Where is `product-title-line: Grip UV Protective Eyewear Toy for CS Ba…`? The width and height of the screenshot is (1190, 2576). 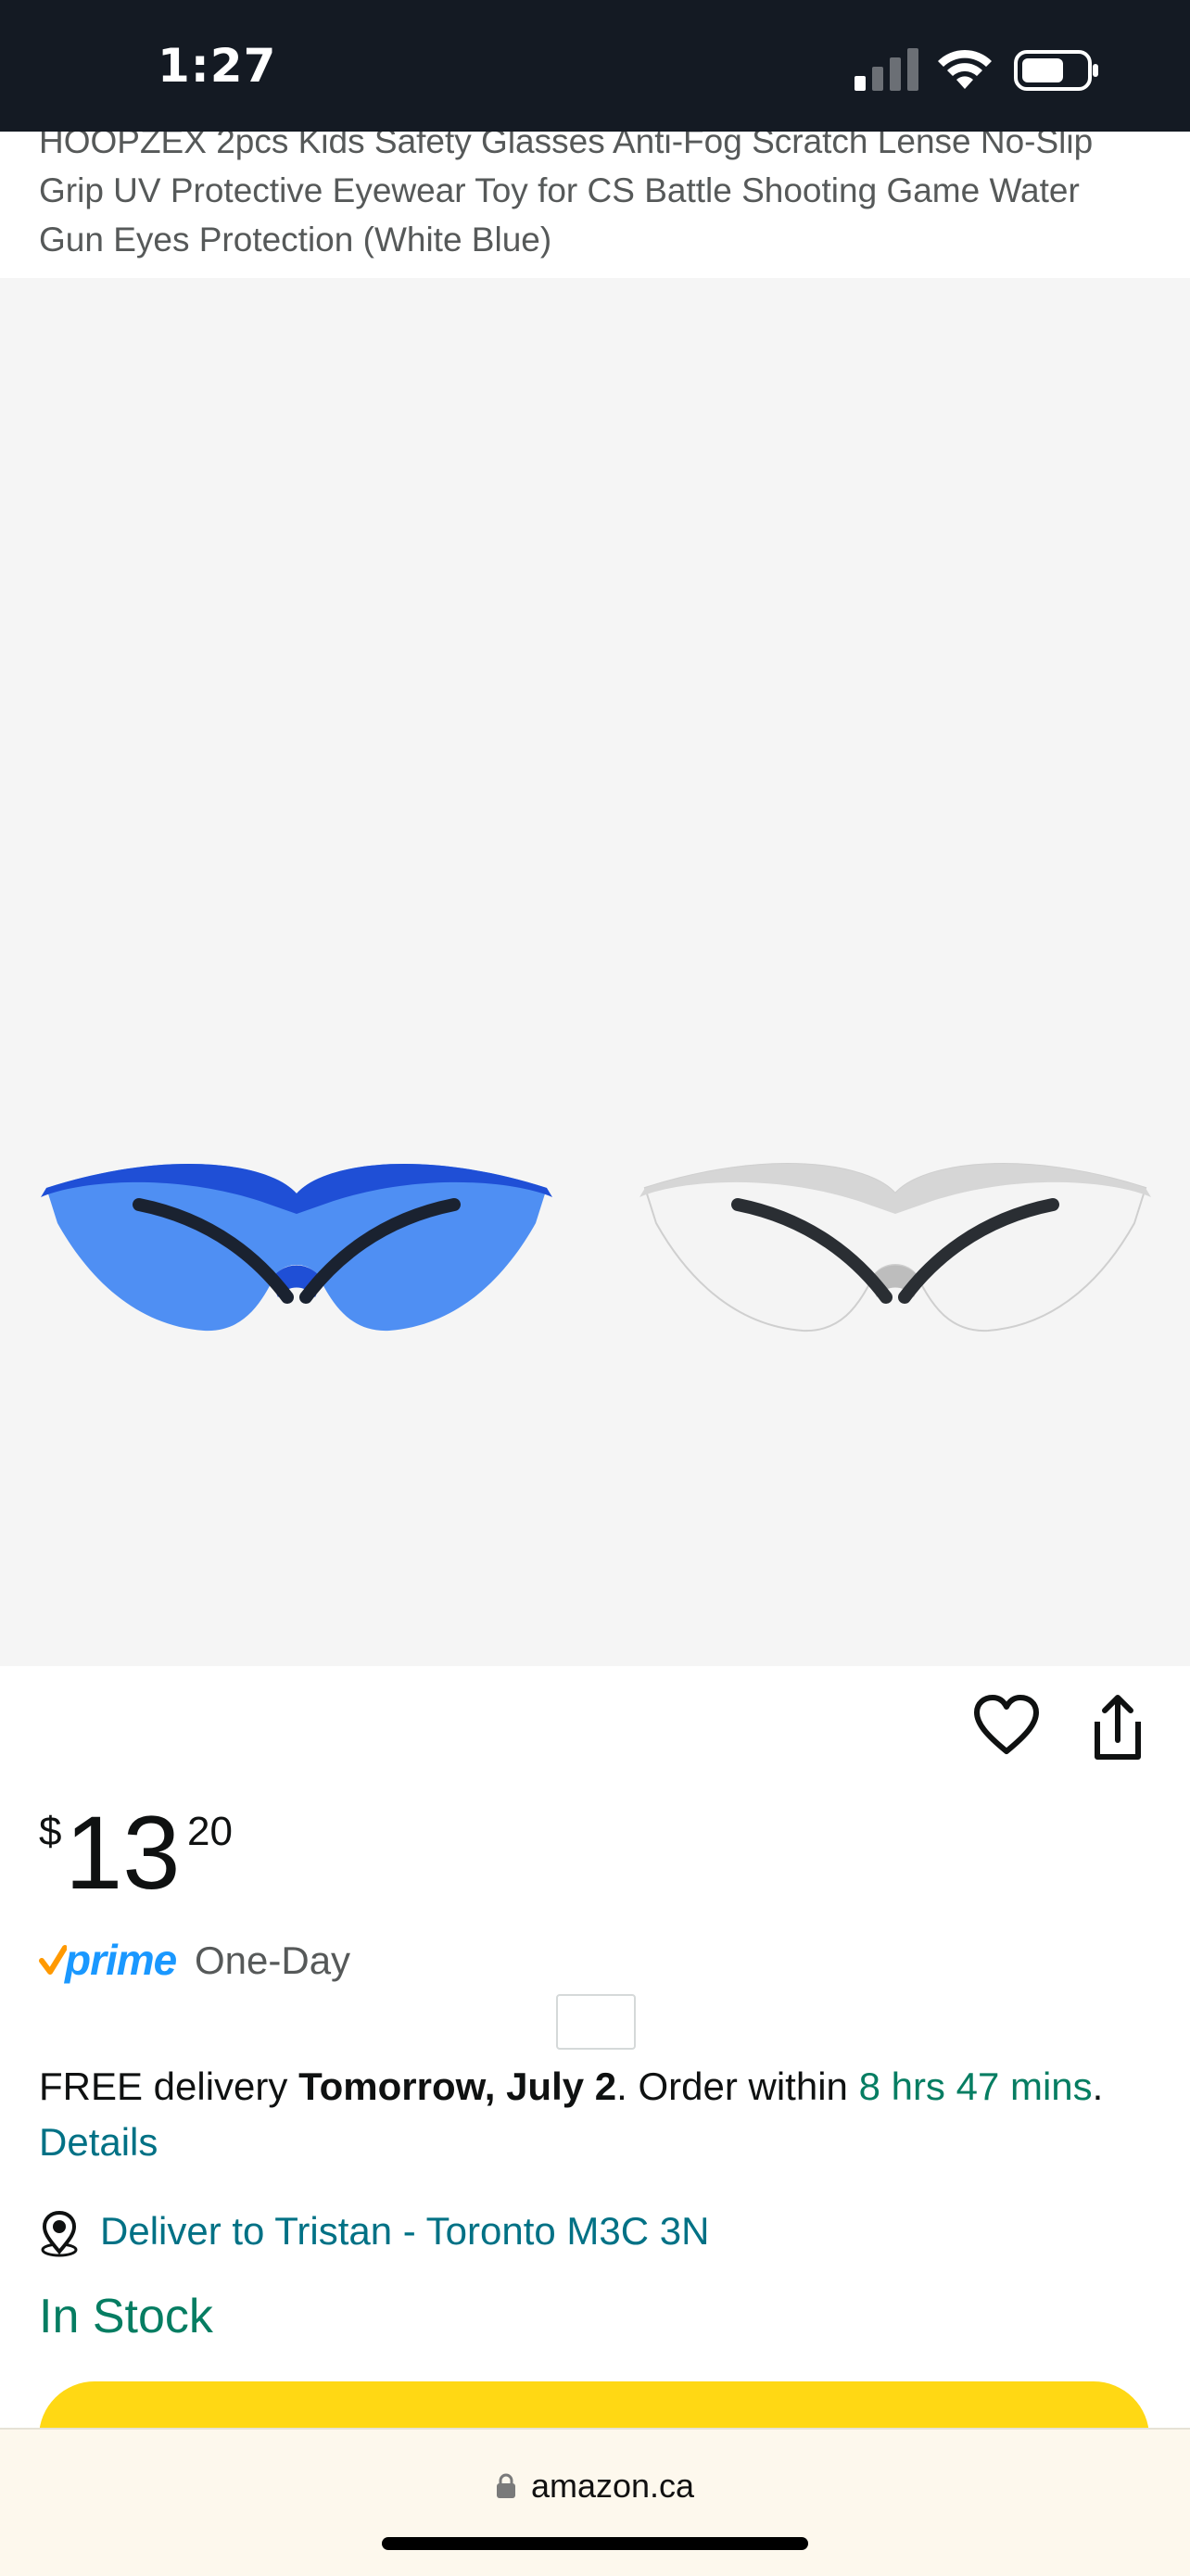
product-title-line: Grip UV Protective Eyewear Toy for CS Ba… is located at coordinates (559, 190).